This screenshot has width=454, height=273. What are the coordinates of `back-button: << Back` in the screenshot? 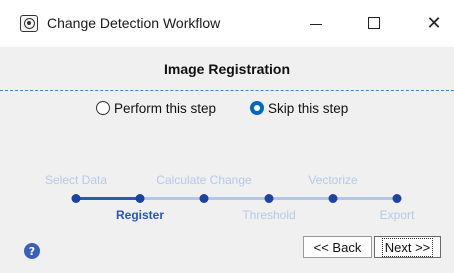 It's located at (337, 247).